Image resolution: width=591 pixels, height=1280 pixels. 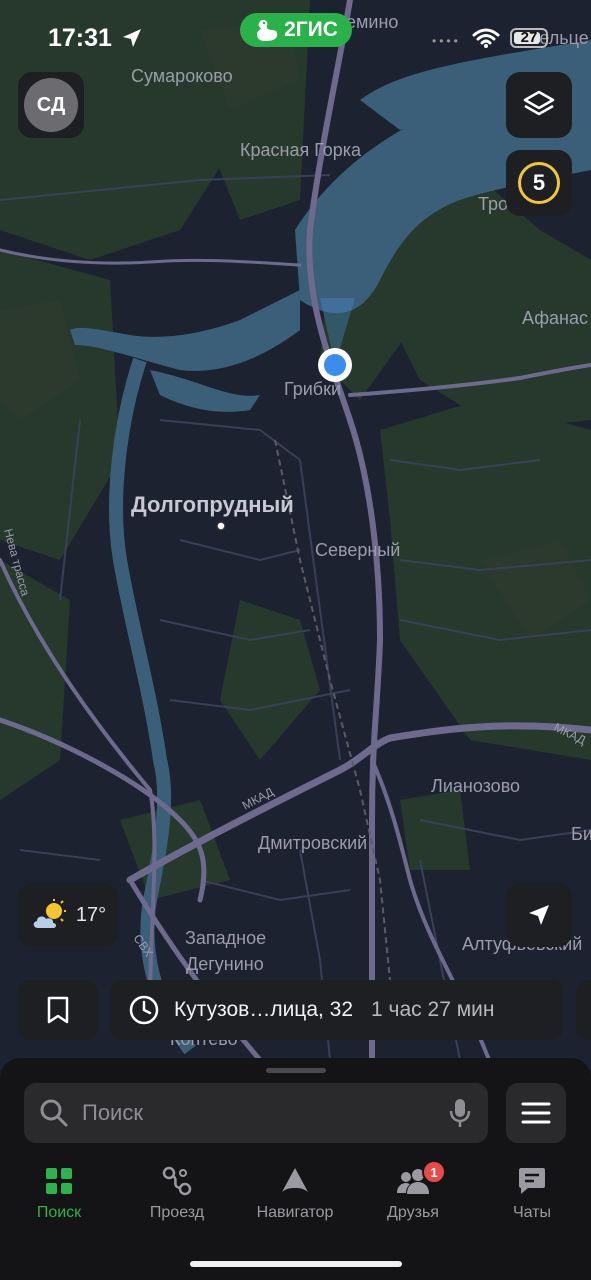 What do you see at coordinates (177, 1212) in the screenshot?
I see `tab-label: Проезд` at bounding box center [177, 1212].